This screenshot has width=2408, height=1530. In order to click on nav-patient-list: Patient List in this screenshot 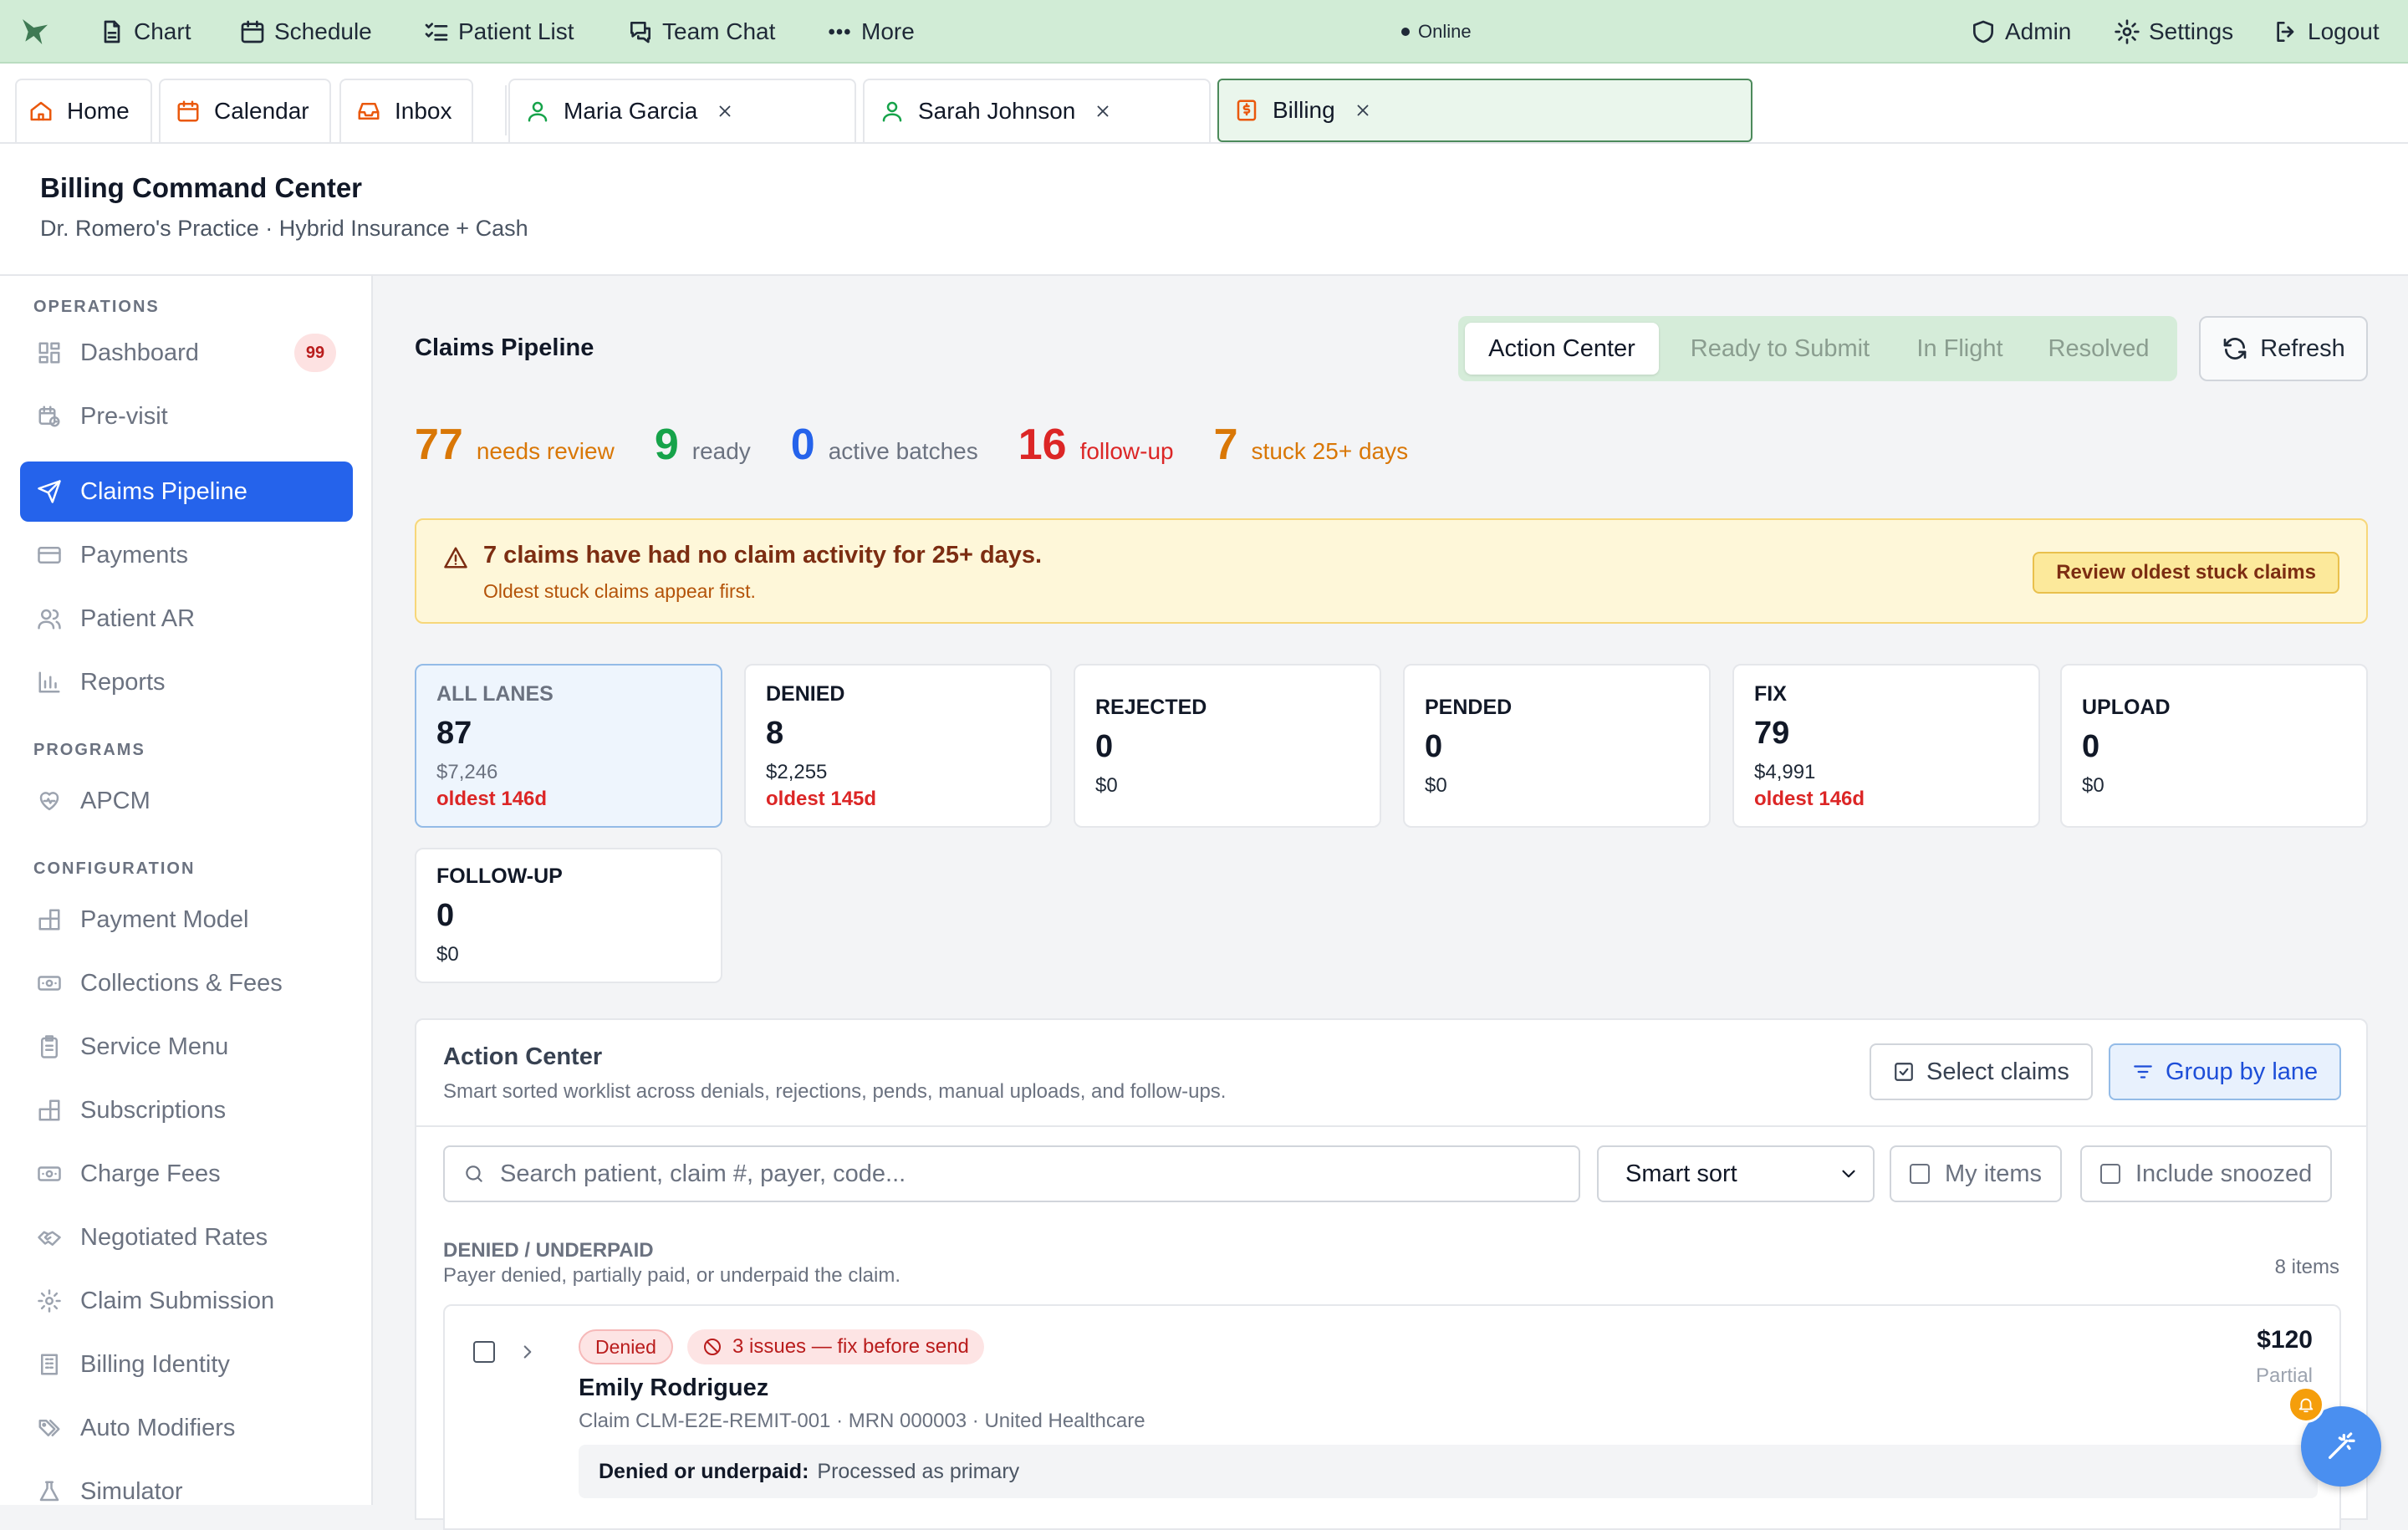, I will do `click(499, 32)`.